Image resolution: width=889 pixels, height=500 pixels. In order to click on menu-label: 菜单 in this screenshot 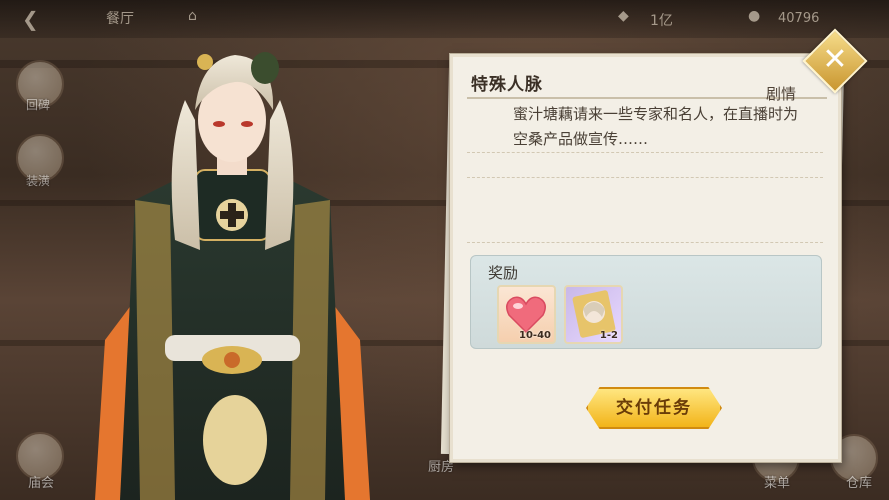, I will do `click(777, 483)`.